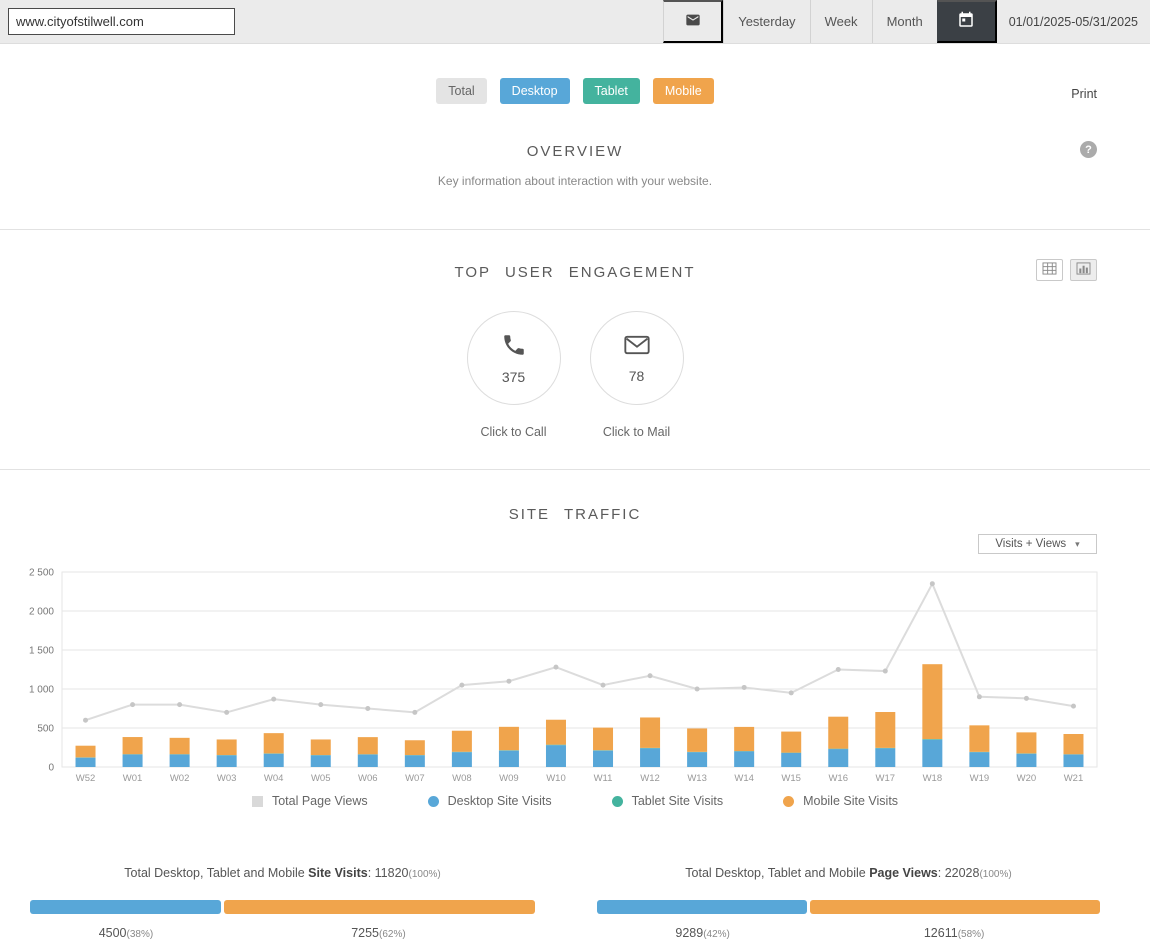 This screenshot has width=1150, height=950. What do you see at coordinates (611, 91) in the screenshot?
I see `filter-tablet-button: Tablet` at bounding box center [611, 91].